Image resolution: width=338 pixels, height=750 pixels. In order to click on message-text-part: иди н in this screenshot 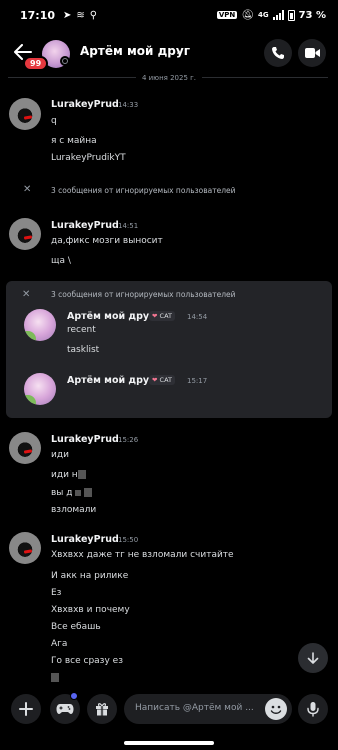, I will do `click(64, 475)`.